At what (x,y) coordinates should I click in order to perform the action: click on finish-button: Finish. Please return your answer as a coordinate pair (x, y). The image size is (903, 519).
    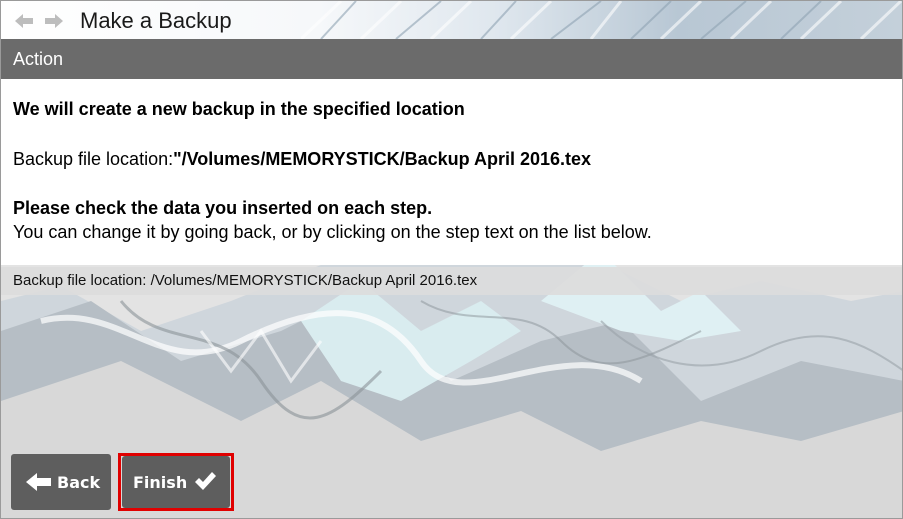
    Looking at the image, I should click on (176, 482).